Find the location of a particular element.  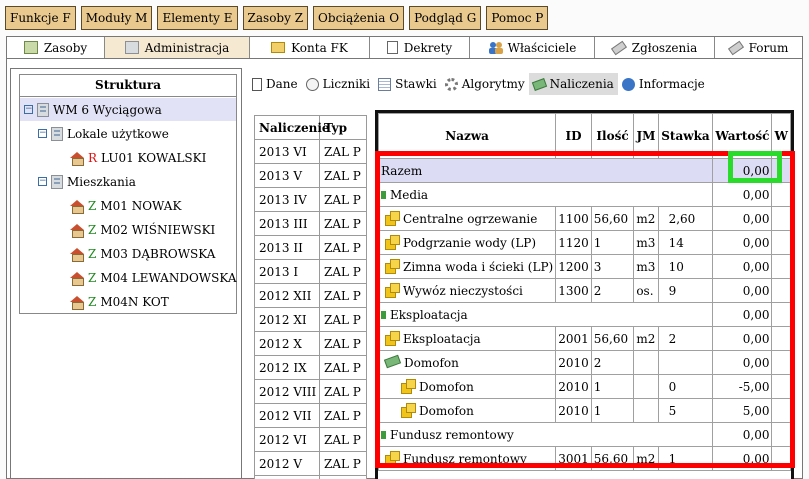

tree-node-m04: Z M04 LEWANDOWSKA is located at coordinates (153, 277).